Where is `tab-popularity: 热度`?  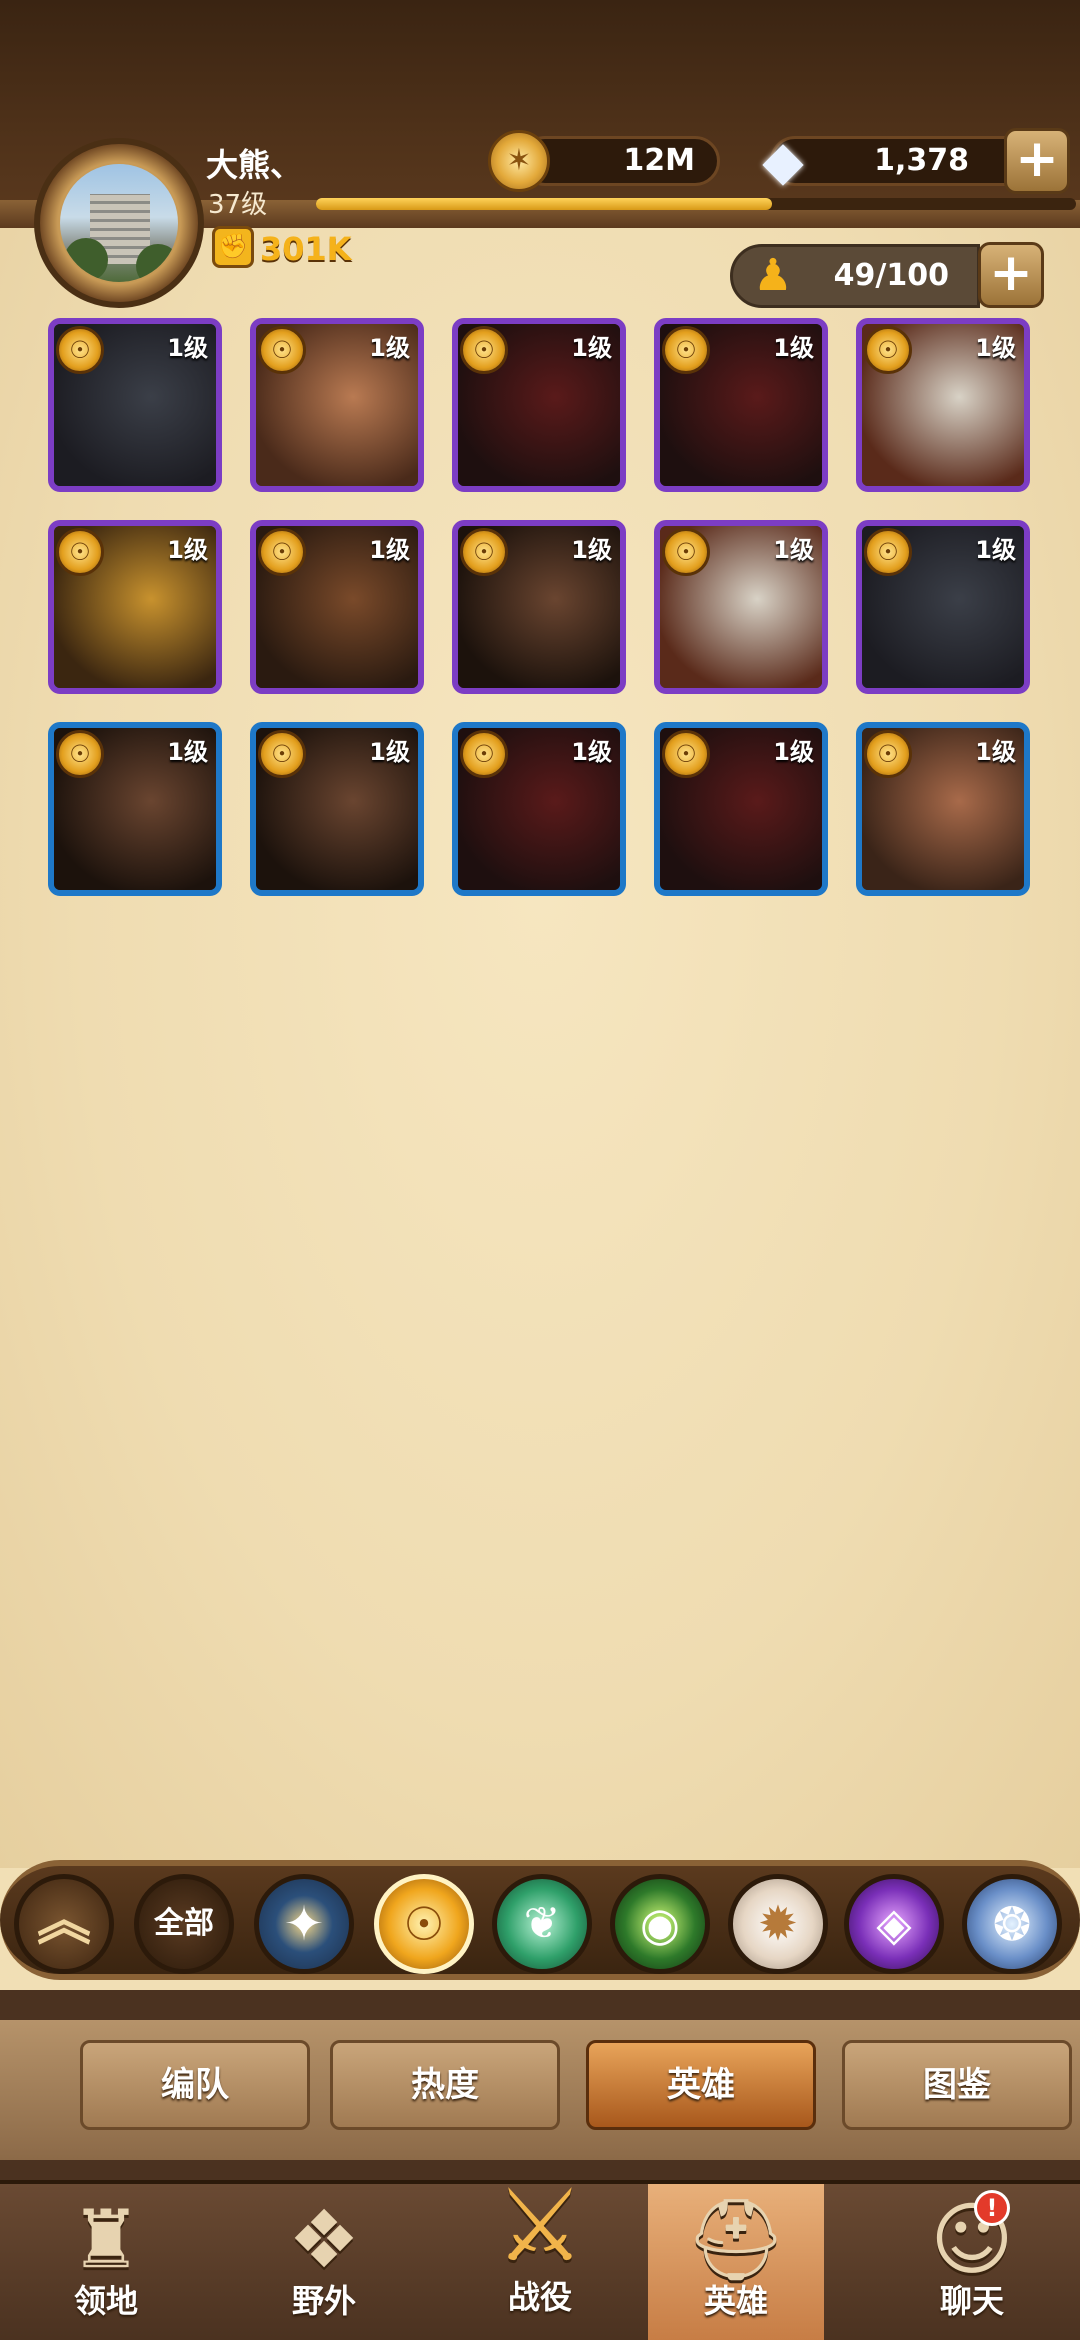 tab-popularity: 热度 is located at coordinates (445, 2085).